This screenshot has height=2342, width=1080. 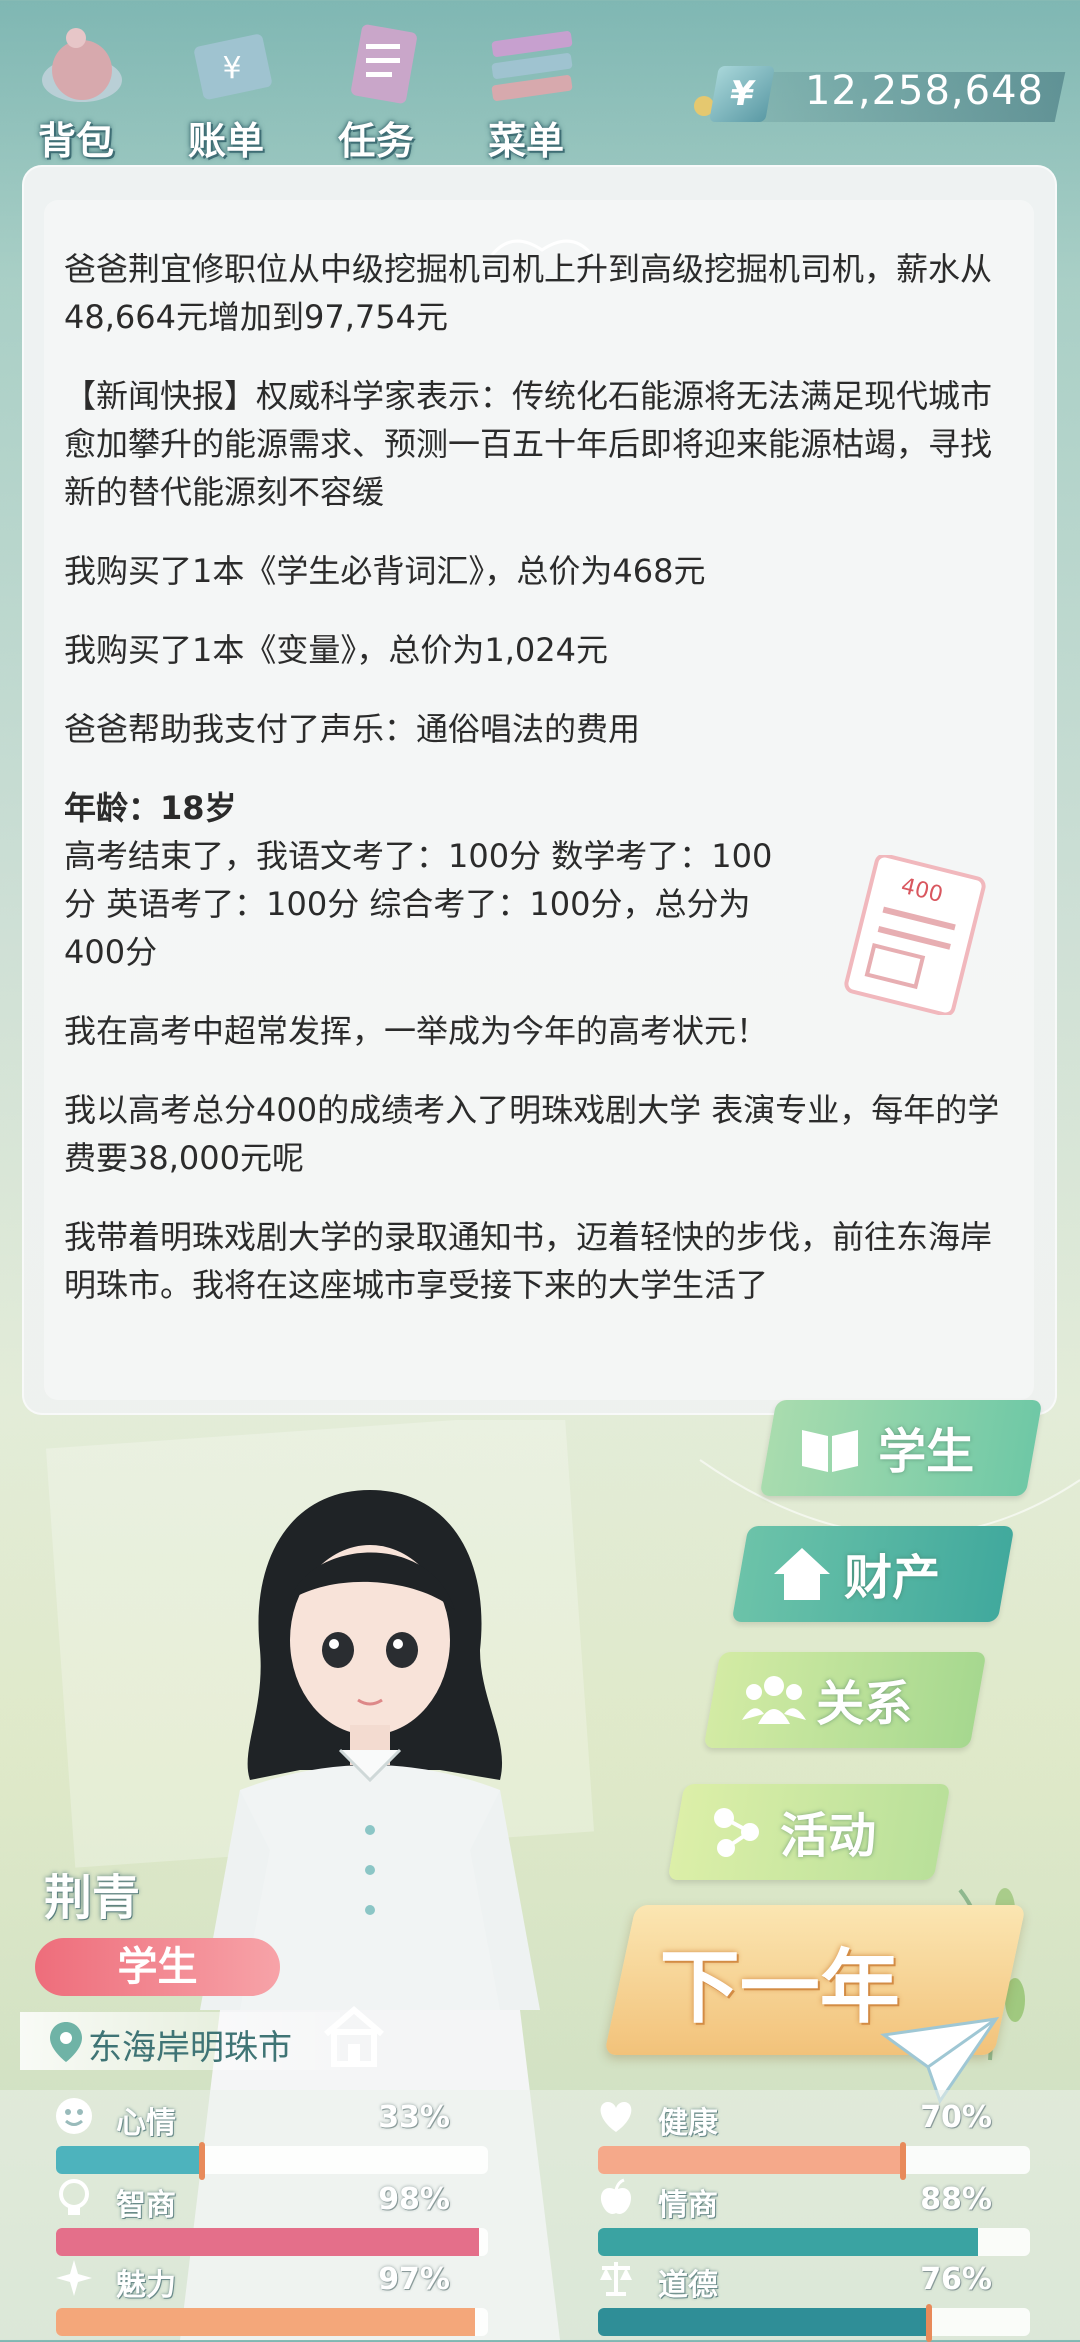 I want to click on exam-paper-icon: 400, so click(x=915, y=935).